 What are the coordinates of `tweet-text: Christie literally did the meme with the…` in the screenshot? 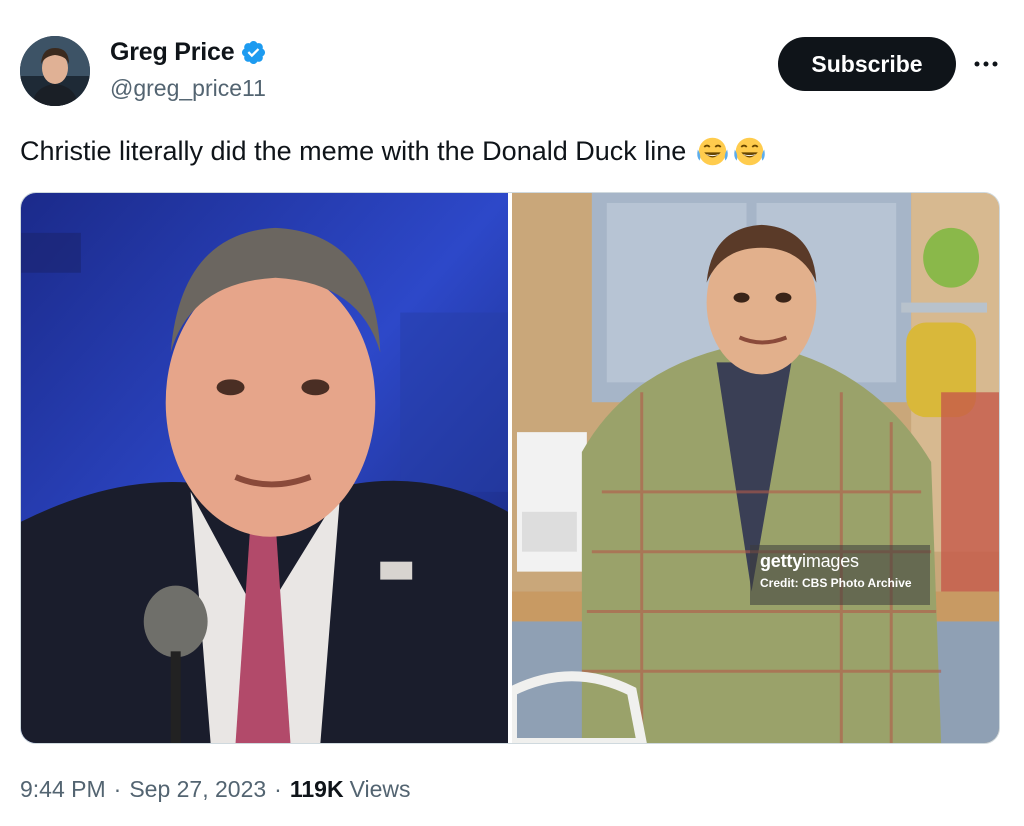 It's located at (353, 151).